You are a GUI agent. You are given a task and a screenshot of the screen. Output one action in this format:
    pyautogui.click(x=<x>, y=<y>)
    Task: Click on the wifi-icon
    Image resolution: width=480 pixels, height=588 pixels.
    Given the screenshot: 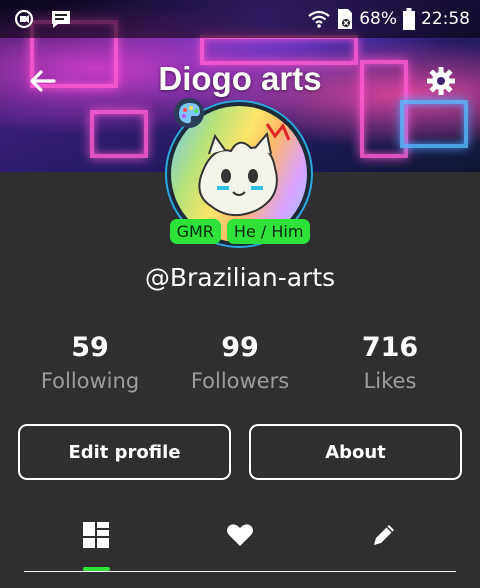 What is the action you would take?
    pyautogui.click(x=319, y=19)
    